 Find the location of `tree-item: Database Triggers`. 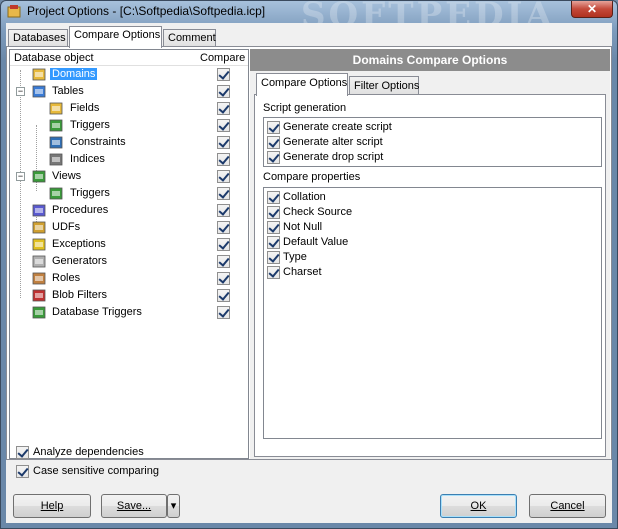

tree-item: Database Triggers is located at coordinates (129, 312).